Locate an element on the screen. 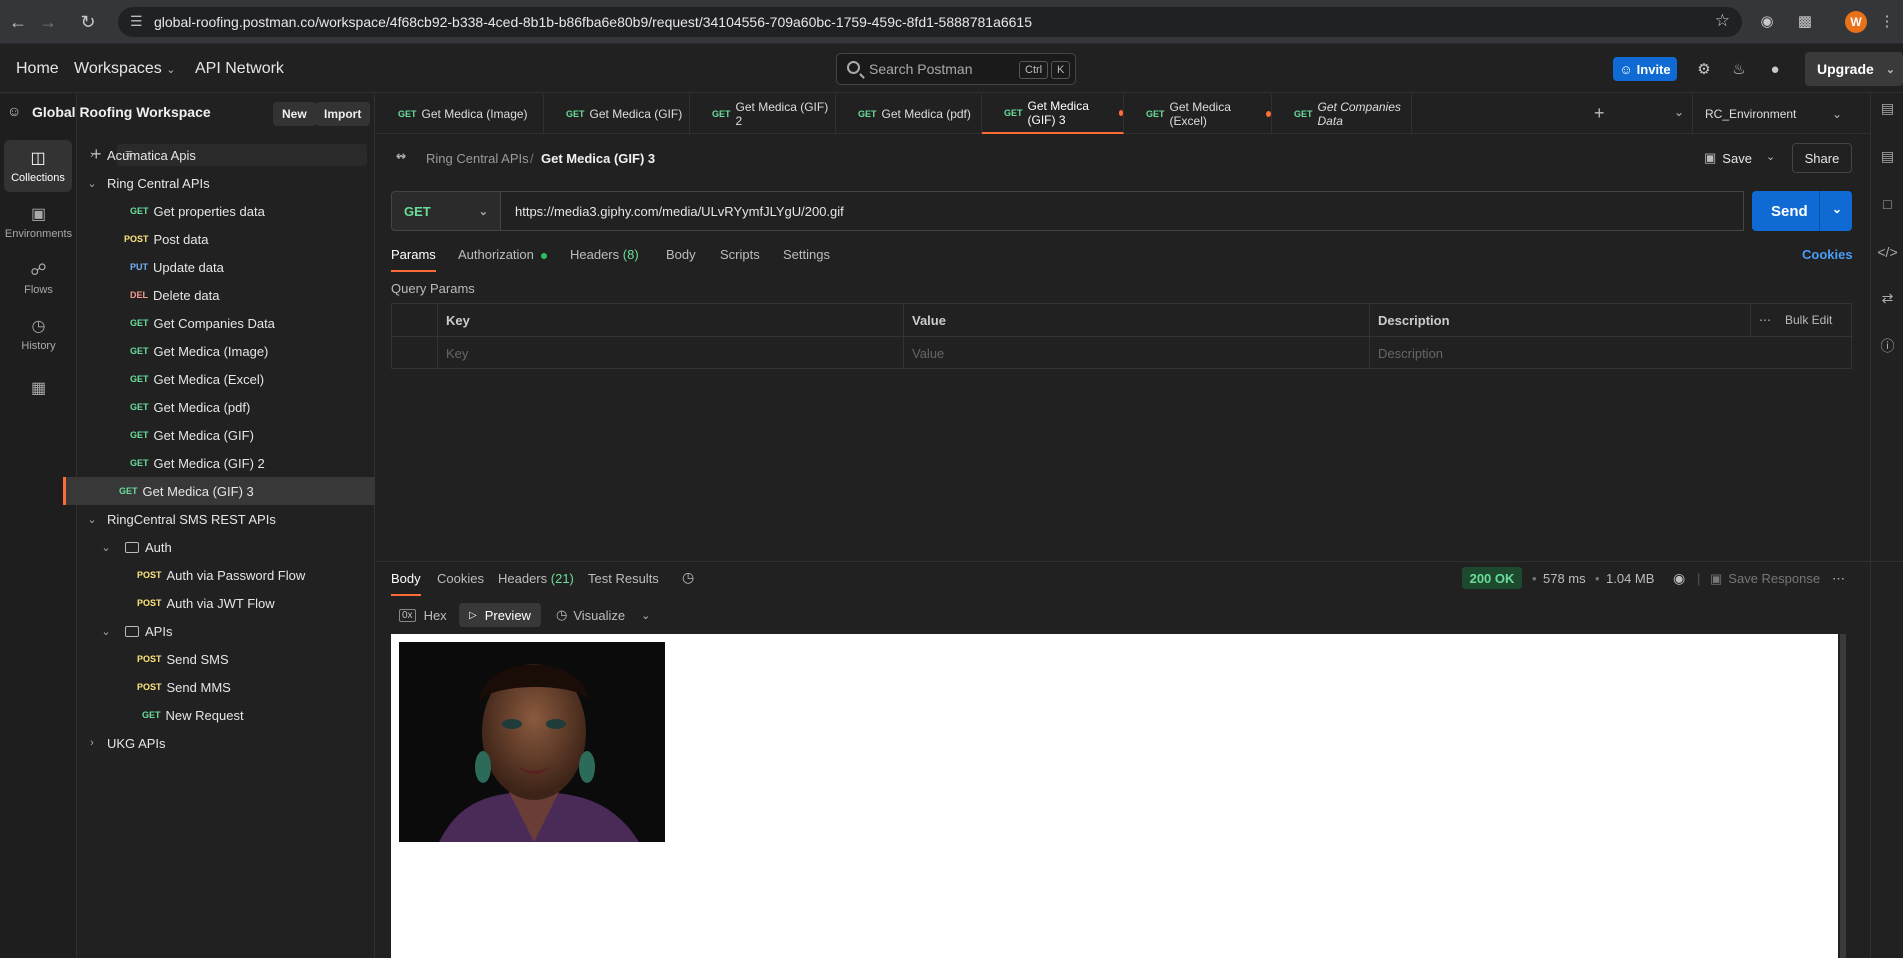  request-tab: GET Get Medica (GIF) is located at coordinates (617, 114).